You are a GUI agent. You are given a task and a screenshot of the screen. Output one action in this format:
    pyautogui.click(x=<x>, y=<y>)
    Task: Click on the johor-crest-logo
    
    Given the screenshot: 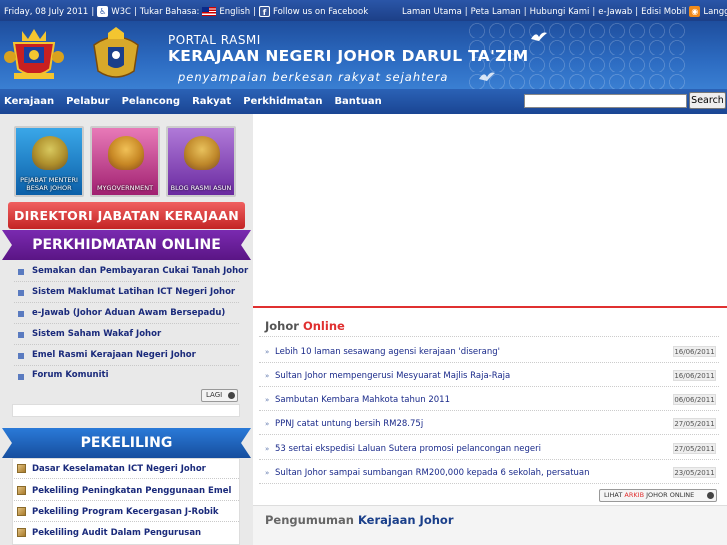 What is the action you would take?
    pyautogui.click(x=34, y=55)
    